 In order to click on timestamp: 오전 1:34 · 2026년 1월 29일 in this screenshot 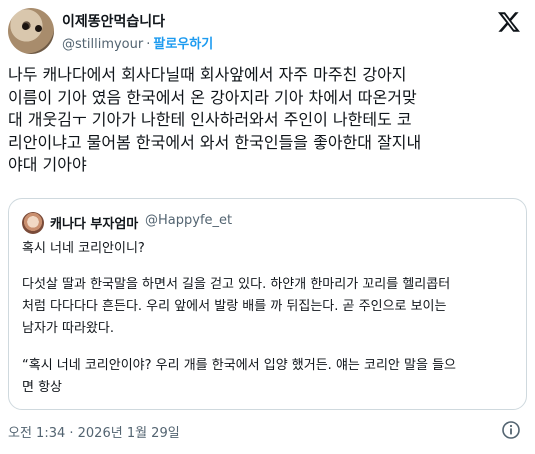, I will do `click(94, 431)`.